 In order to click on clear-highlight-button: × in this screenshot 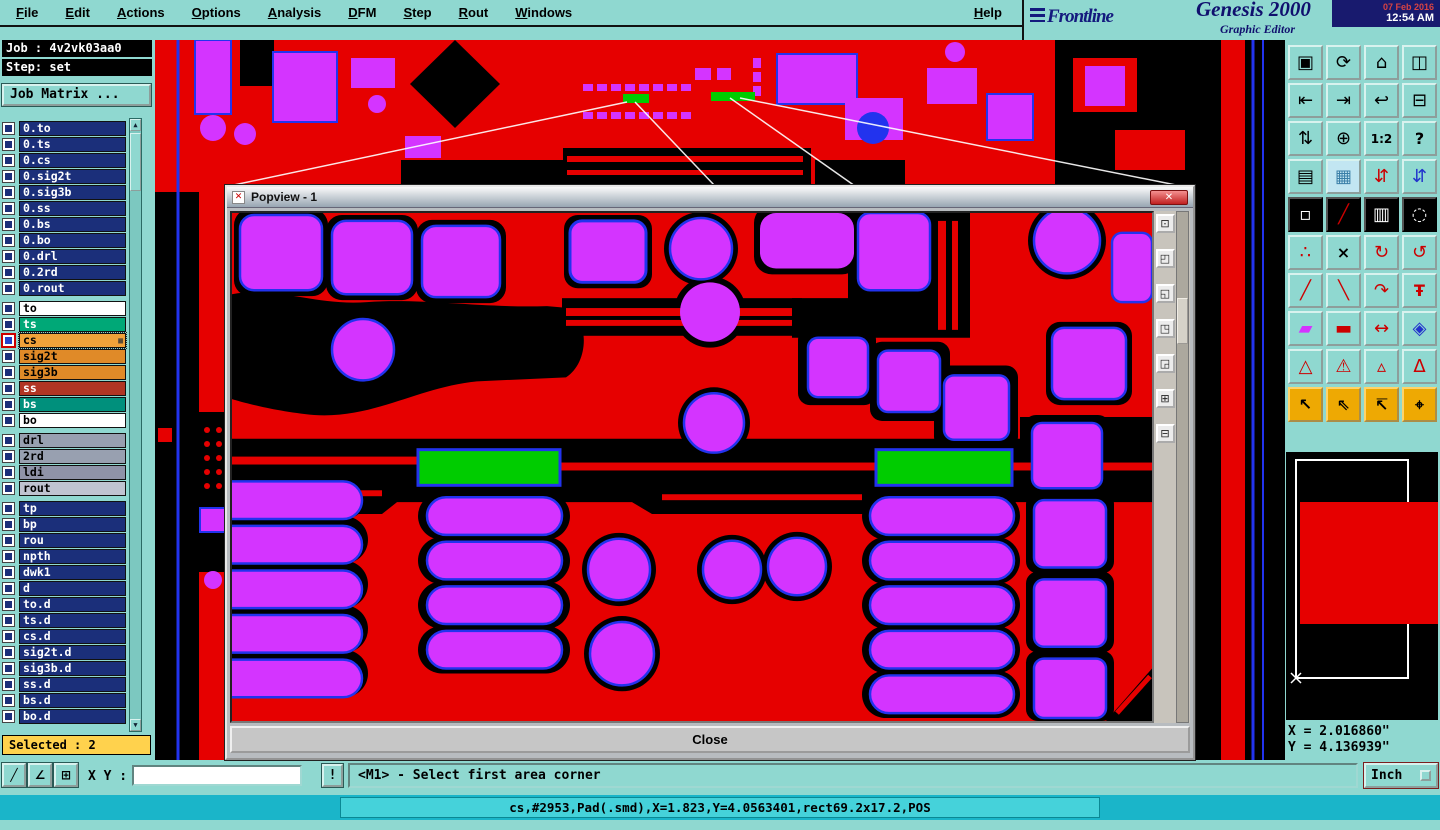, I will do `click(1343, 252)`.